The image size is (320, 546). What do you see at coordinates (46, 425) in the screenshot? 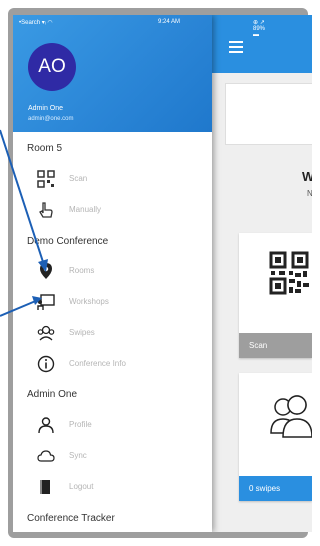
I see `person-icon` at bounding box center [46, 425].